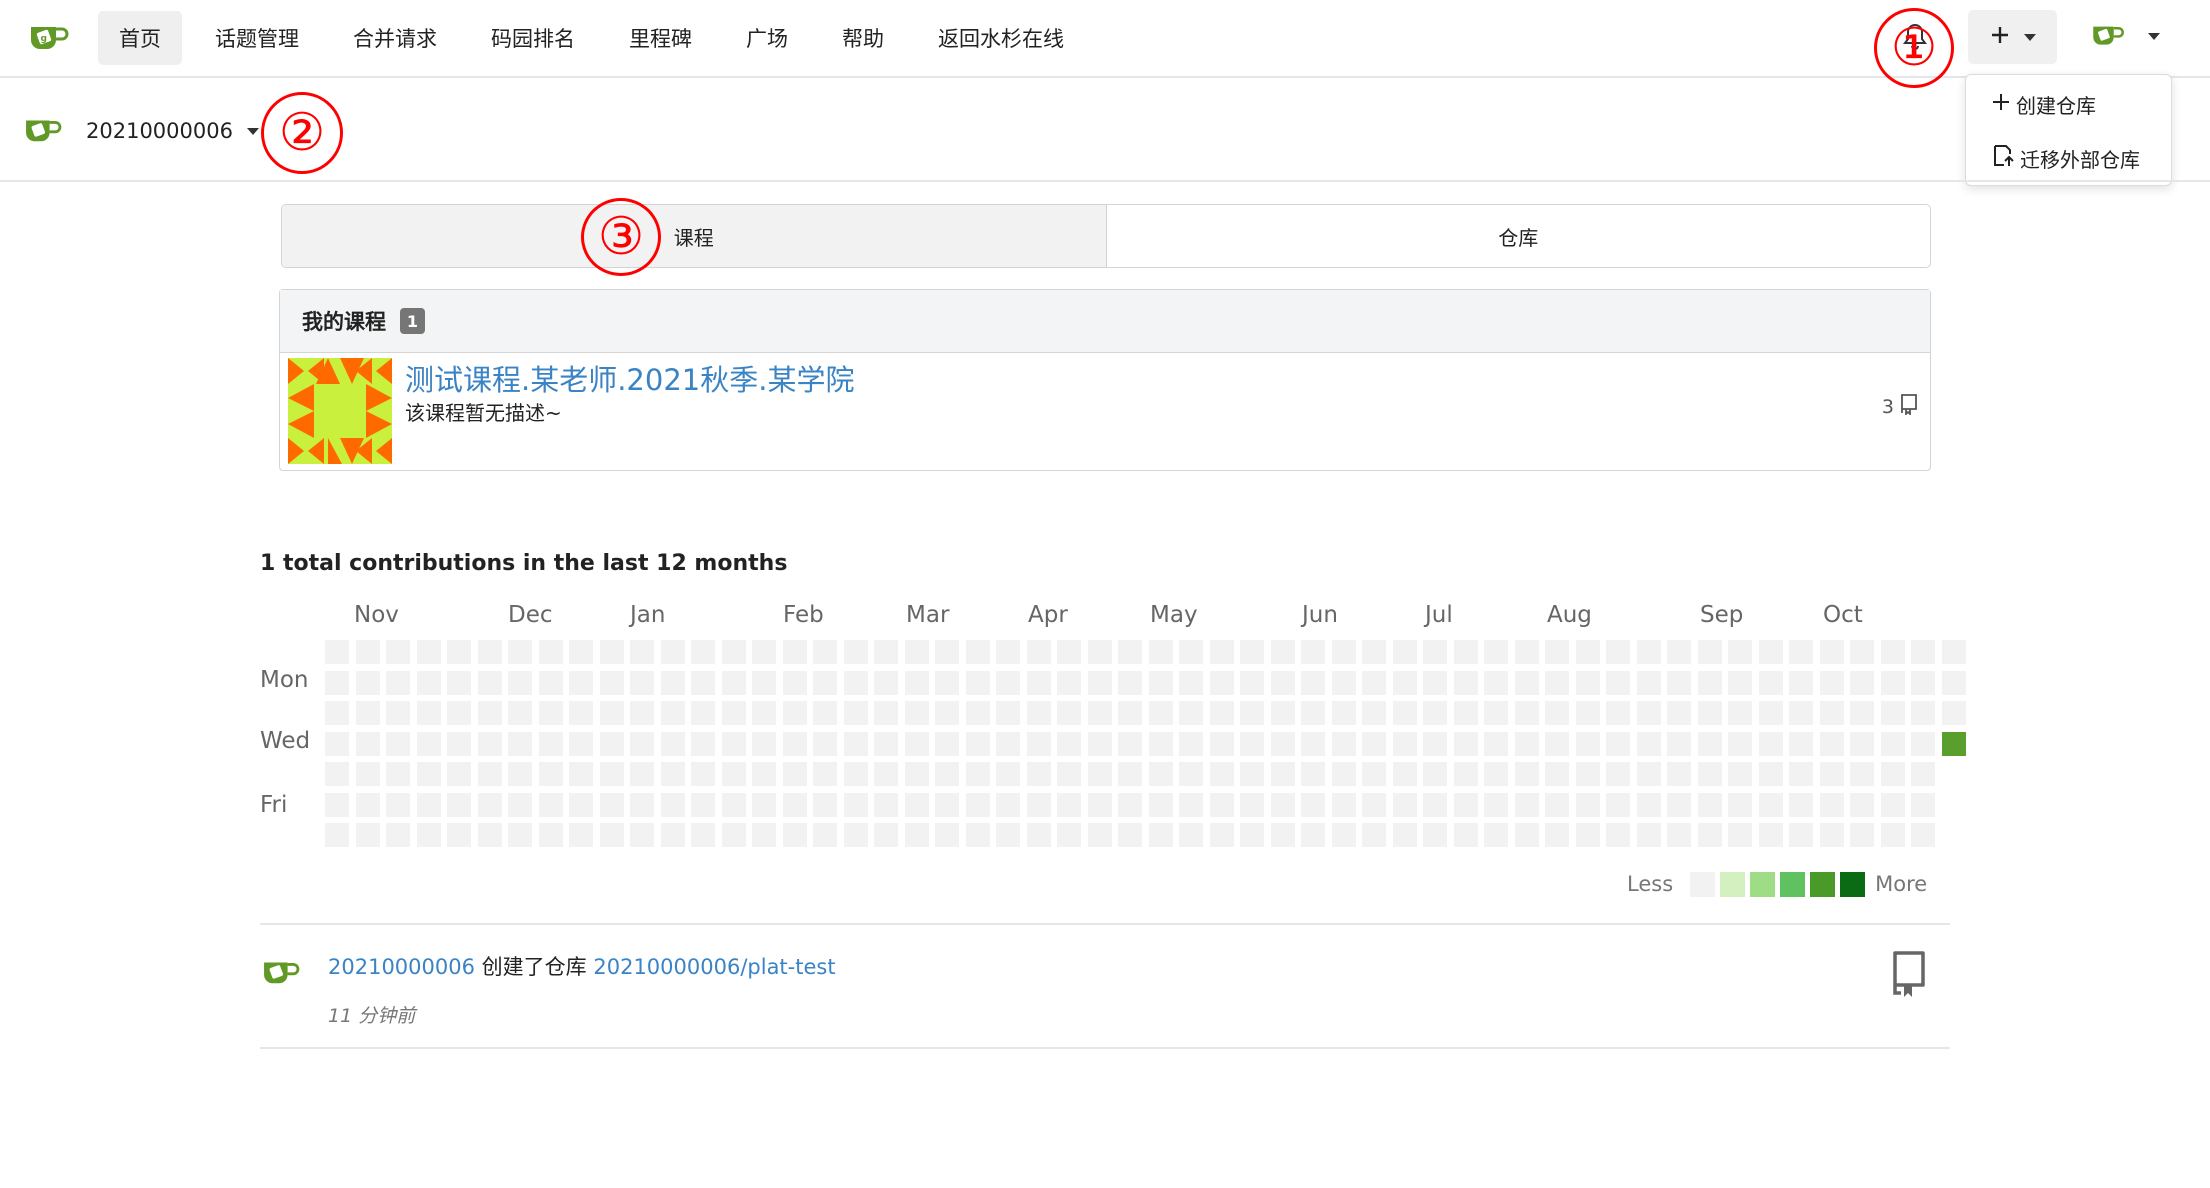 The height and width of the screenshot is (1188, 2210). Describe the element at coordinates (2012, 37) in the screenshot. I see `create-new-button` at that location.